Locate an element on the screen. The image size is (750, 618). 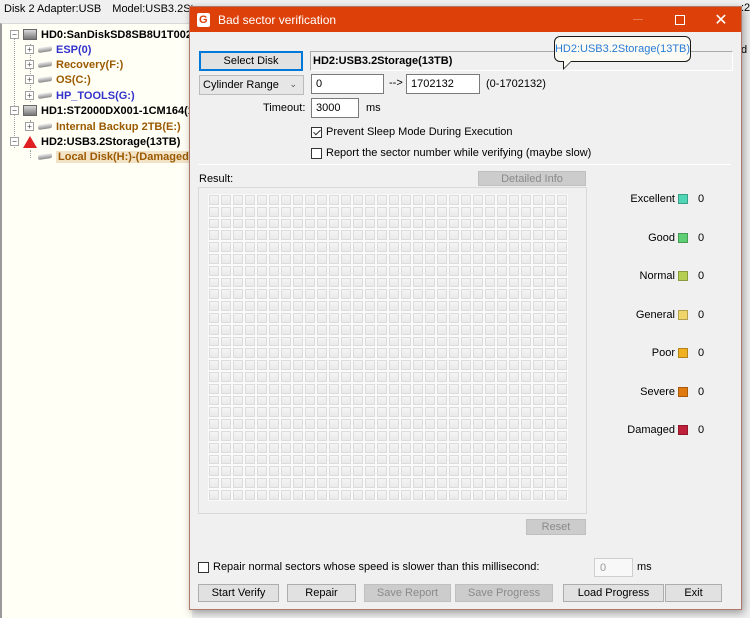
tree-node-hp-tools: + HP_TOOLS(G:) is located at coordinates (80, 95).